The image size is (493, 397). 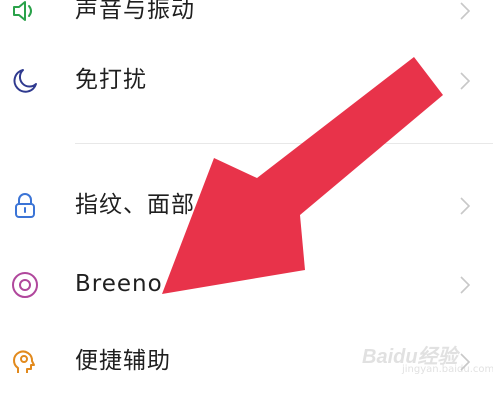 I want to click on settings-item-label: 免打扰, so click(x=111, y=80).